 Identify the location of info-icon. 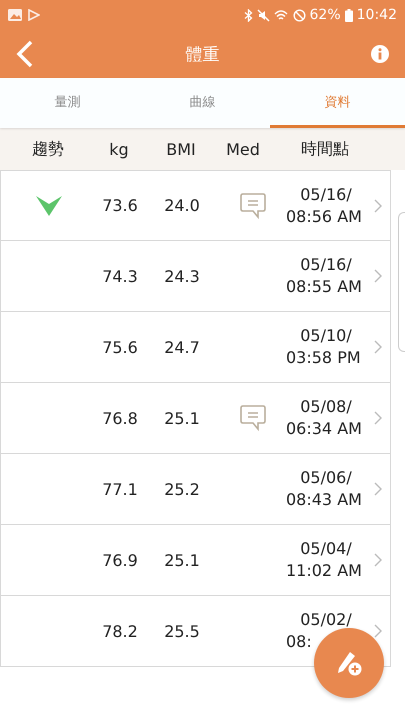
(380, 54).